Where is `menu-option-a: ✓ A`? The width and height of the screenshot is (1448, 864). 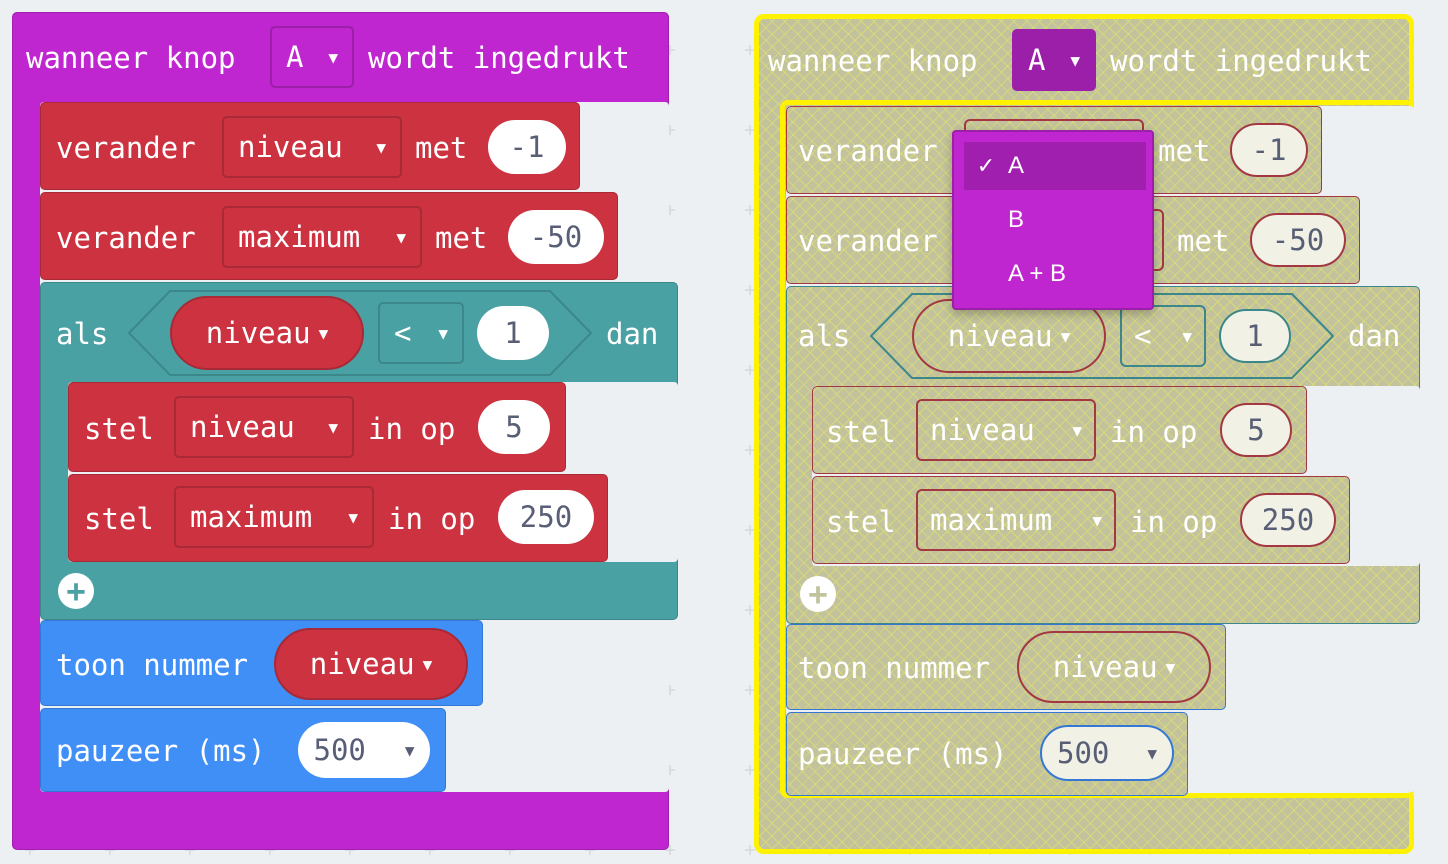 menu-option-a: ✓ A is located at coordinates (1055, 166).